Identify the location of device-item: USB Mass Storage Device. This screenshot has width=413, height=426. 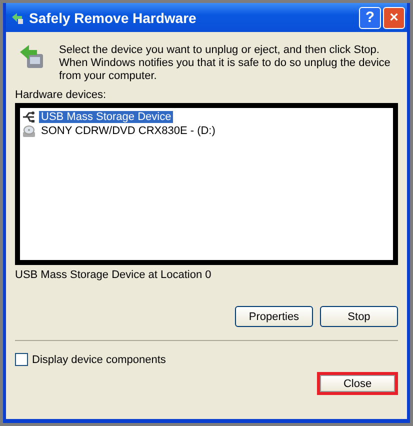
(106, 117).